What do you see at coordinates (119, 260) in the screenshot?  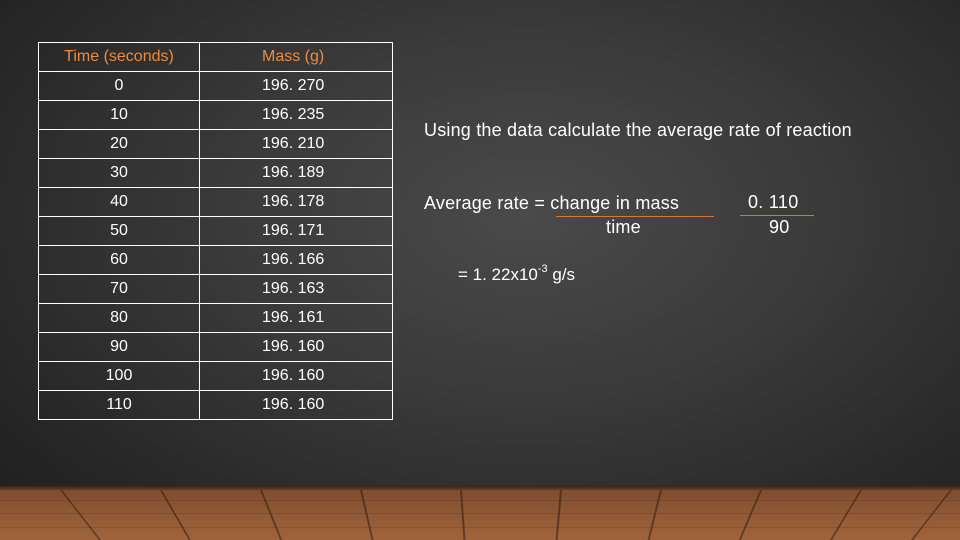 I see `time-cell: 60` at bounding box center [119, 260].